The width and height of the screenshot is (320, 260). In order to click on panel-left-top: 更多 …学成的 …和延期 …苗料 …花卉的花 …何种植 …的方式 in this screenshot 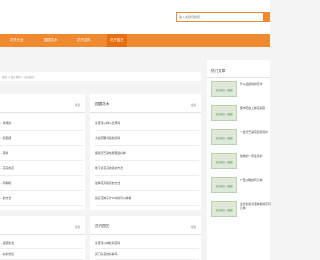, I will do `click(42, 152)`.